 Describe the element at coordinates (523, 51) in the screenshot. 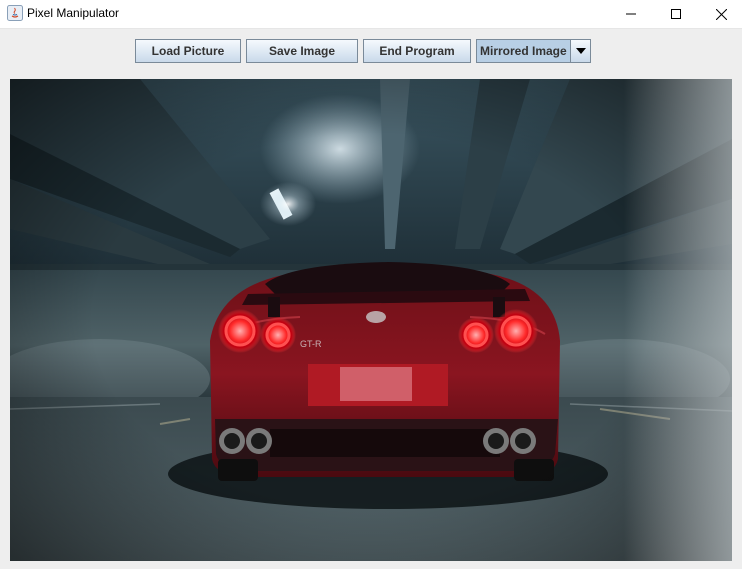

I see `filter-dropdown-value: Mirrored Image` at that location.